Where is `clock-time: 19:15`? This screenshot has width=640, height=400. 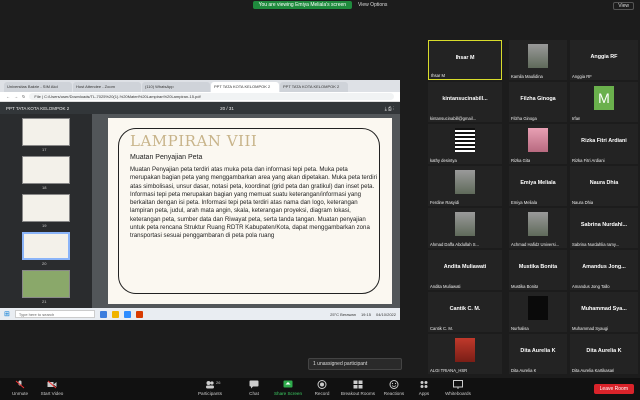 clock-time: 19:15 is located at coordinates (365, 314).